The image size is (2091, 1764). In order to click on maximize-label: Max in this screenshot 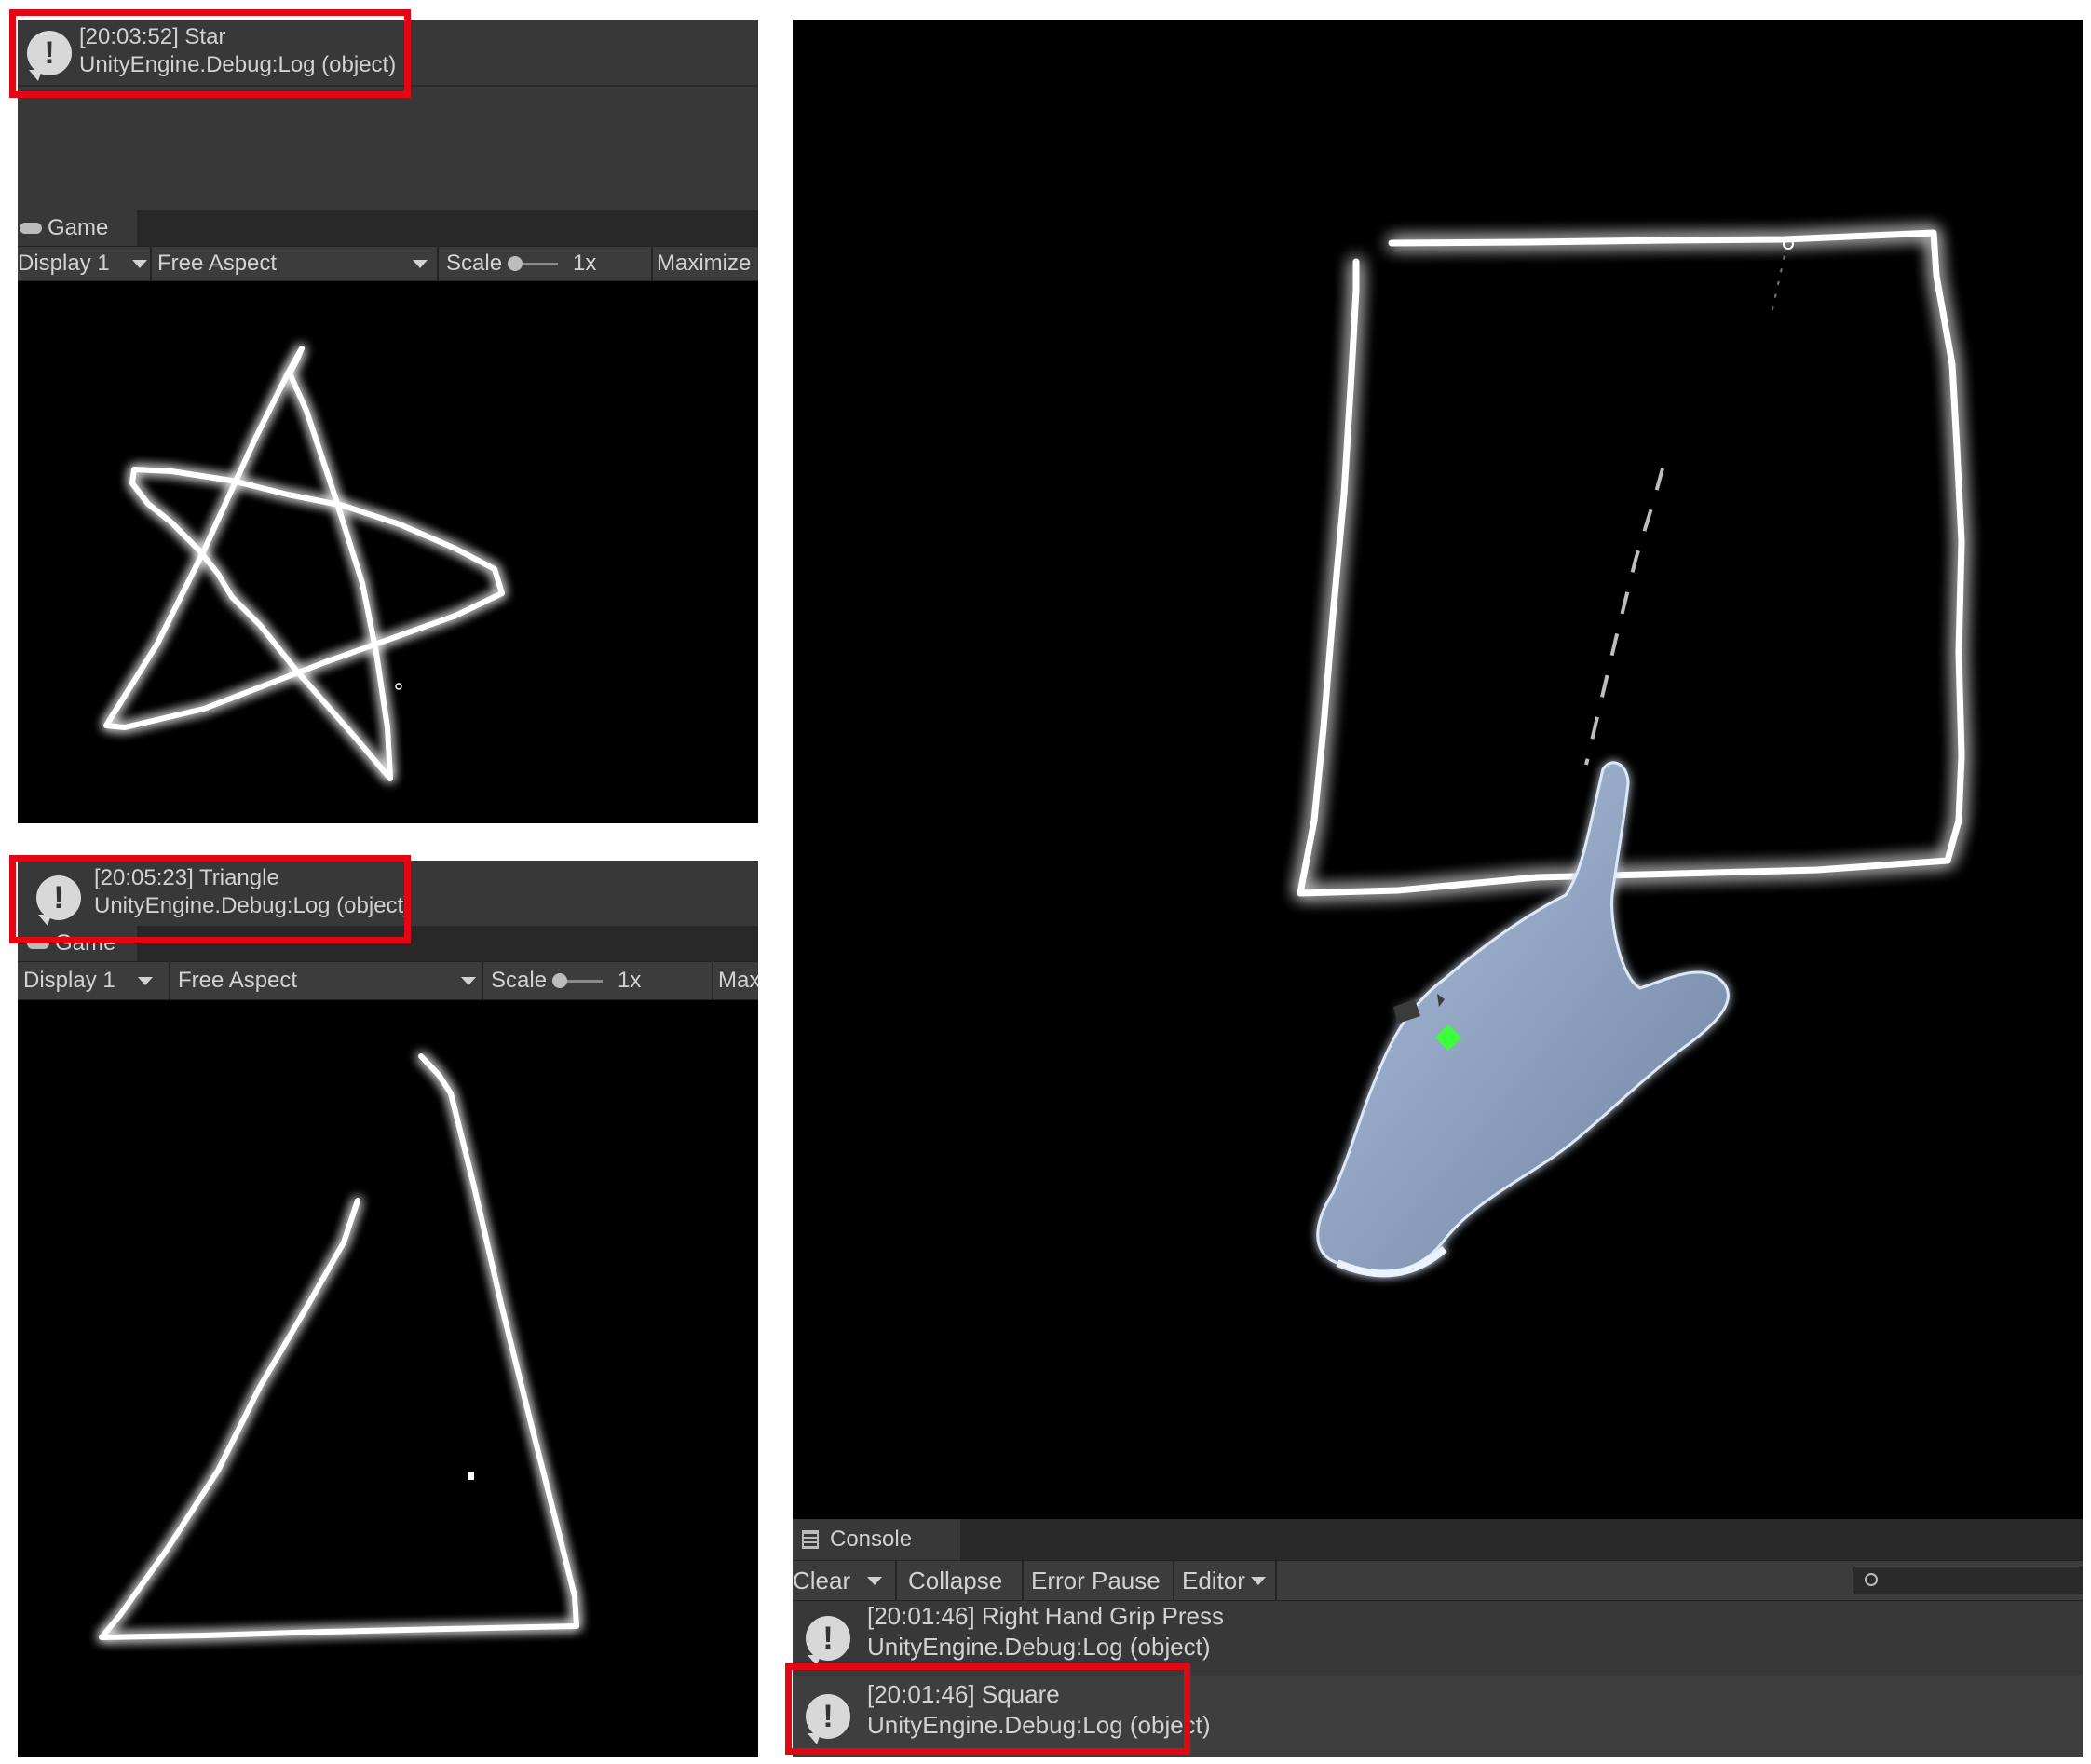, I will do `click(738, 980)`.